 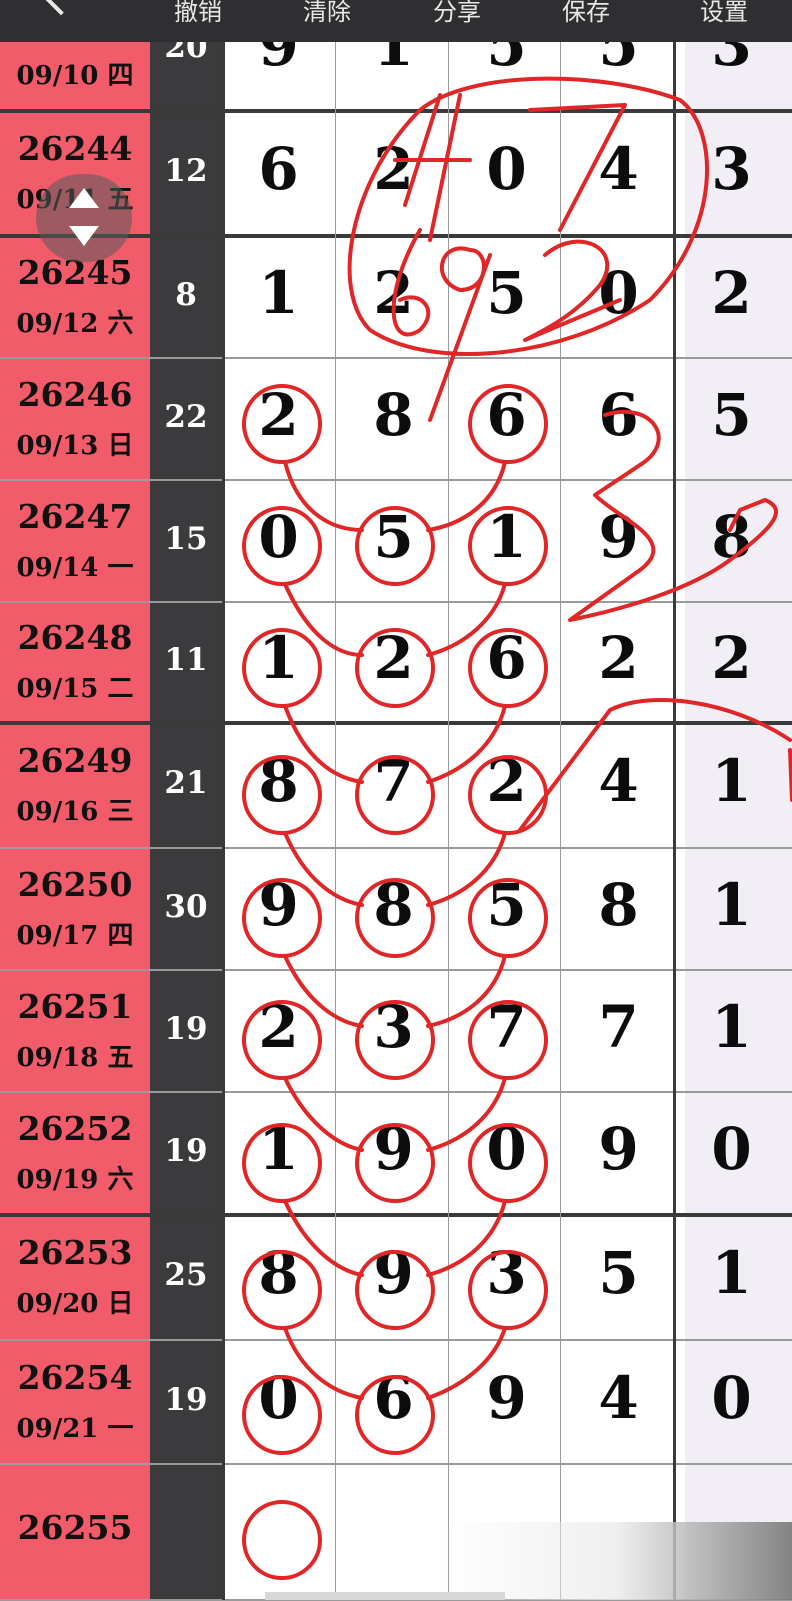 I want to click on issue-date: 09/15 二, so click(x=75, y=689).